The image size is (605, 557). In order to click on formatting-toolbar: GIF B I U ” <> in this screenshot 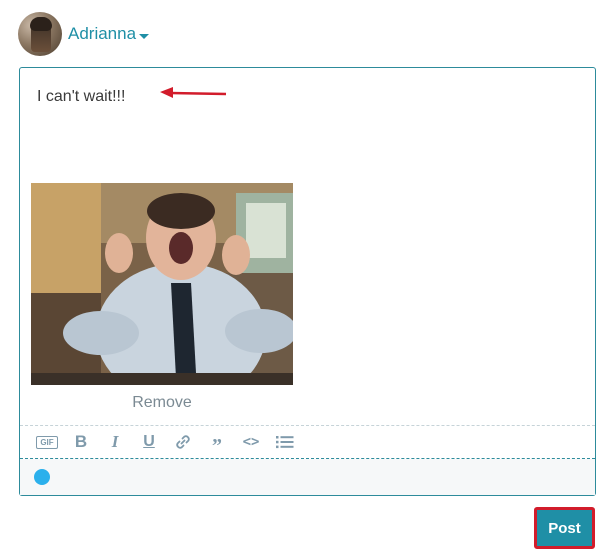, I will do `click(307, 442)`.